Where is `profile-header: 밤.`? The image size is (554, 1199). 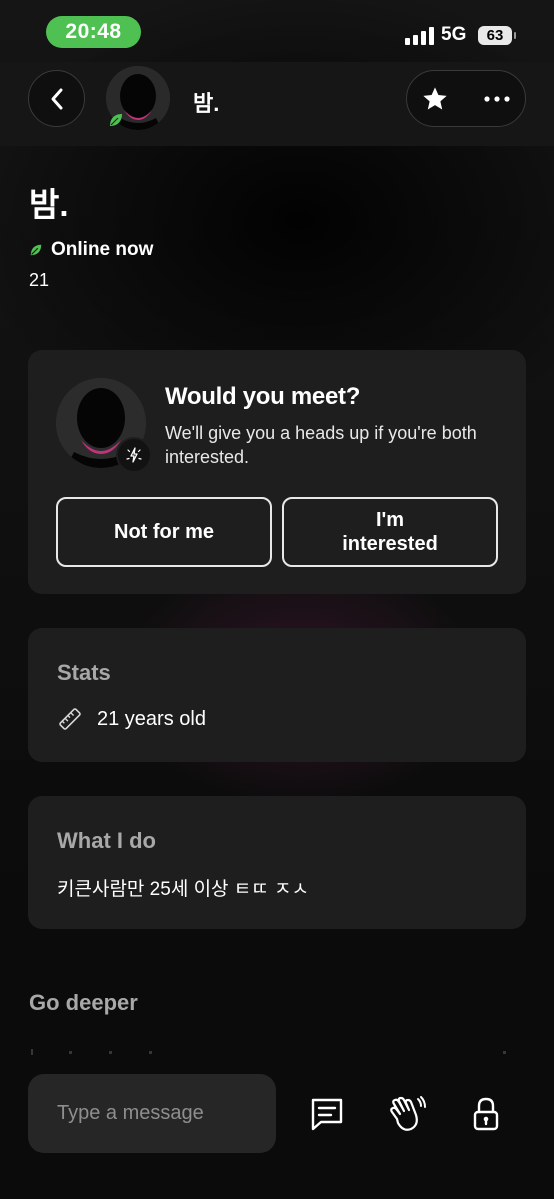
profile-header: 밤. is located at coordinates (277, 104).